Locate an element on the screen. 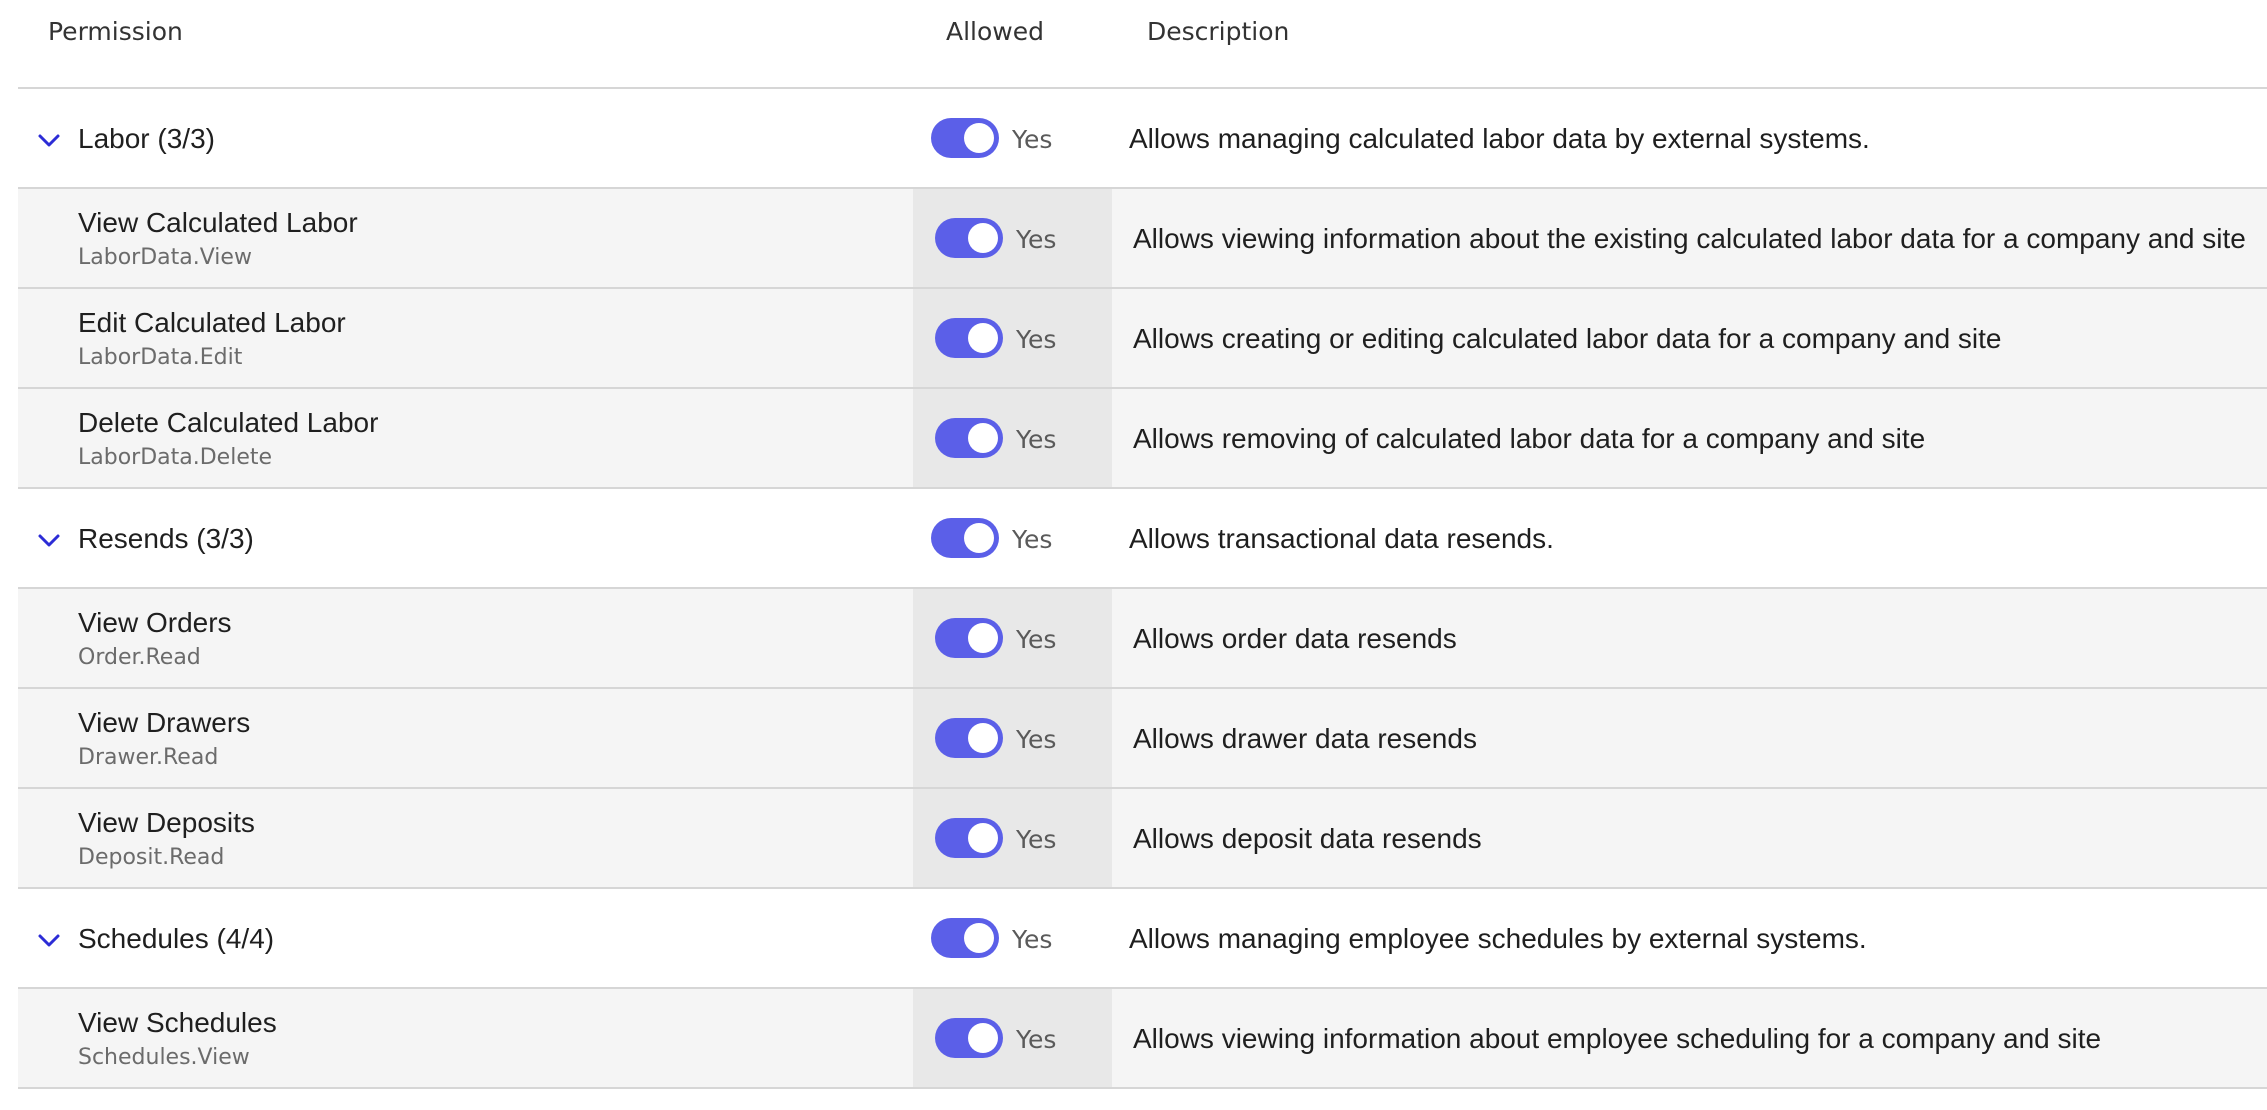  permission-title: Edit Calculated Labor is located at coordinates (212, 322).